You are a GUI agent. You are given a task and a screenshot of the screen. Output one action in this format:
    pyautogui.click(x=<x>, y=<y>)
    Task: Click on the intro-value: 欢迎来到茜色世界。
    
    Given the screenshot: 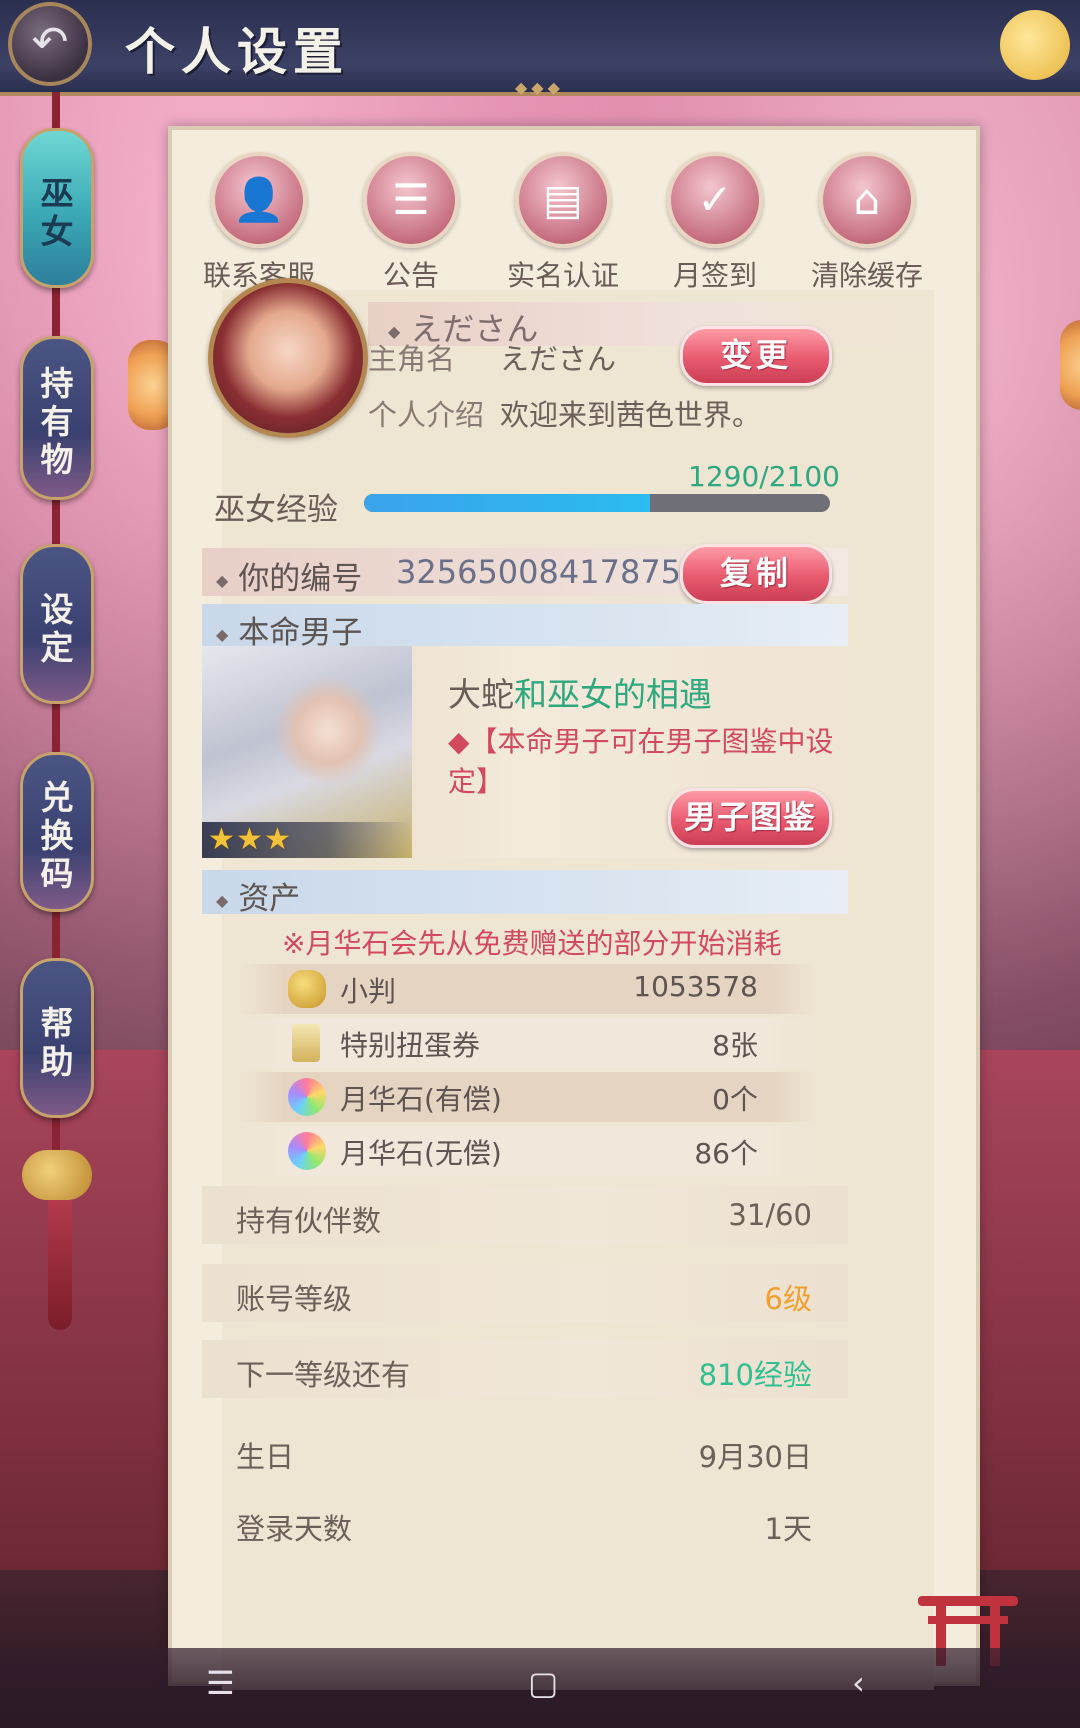 What is the action you would take?
    pyautogui.click(x=631, y=415)
    